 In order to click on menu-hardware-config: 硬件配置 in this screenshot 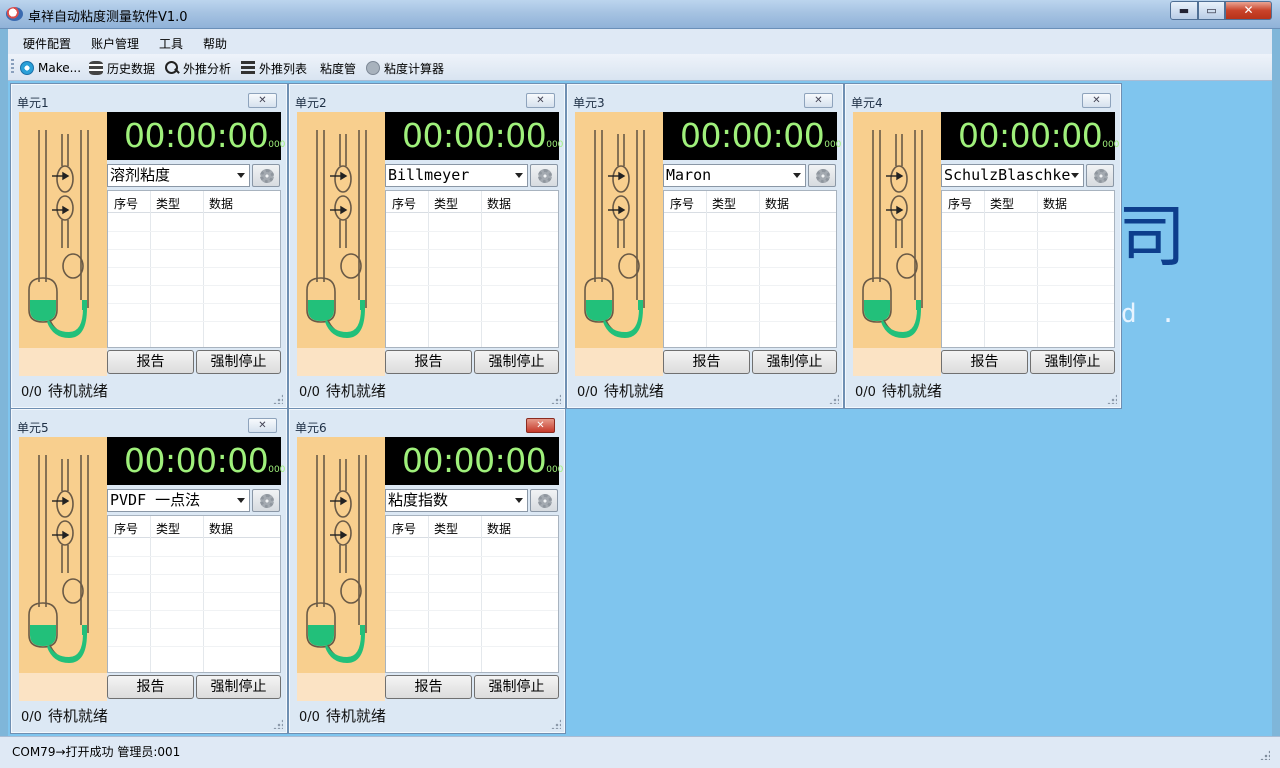, I will do `click(47, 43)`.